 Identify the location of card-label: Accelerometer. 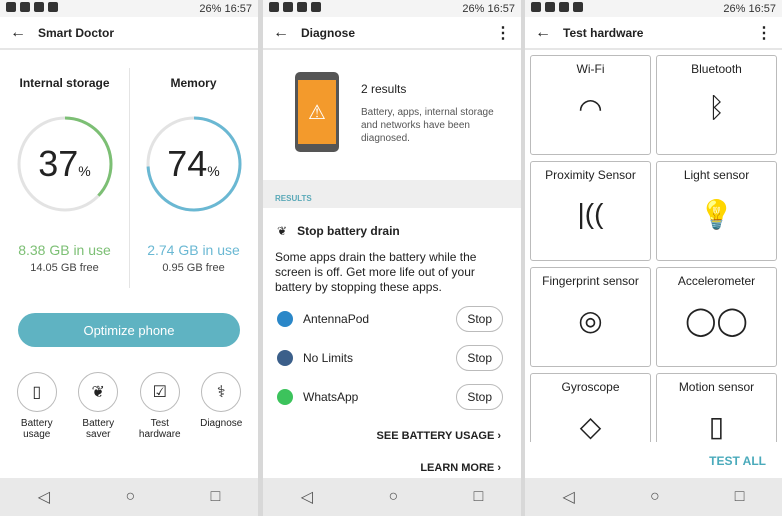
(716, 281).